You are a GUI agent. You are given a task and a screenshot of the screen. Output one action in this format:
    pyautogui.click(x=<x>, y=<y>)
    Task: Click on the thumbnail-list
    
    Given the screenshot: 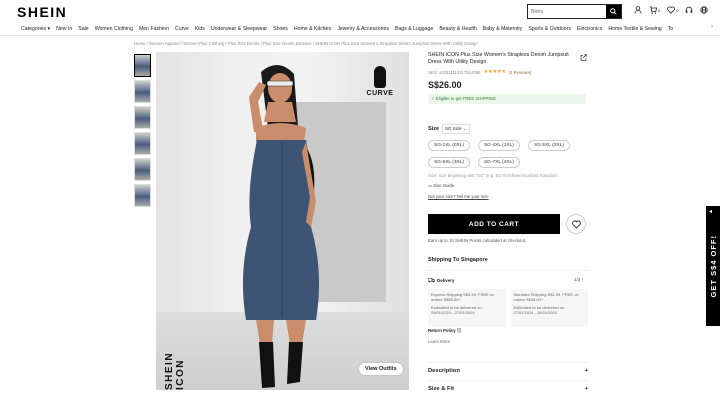 What is the action you would take?
    pyautogui.click(x=143, y=132)
    